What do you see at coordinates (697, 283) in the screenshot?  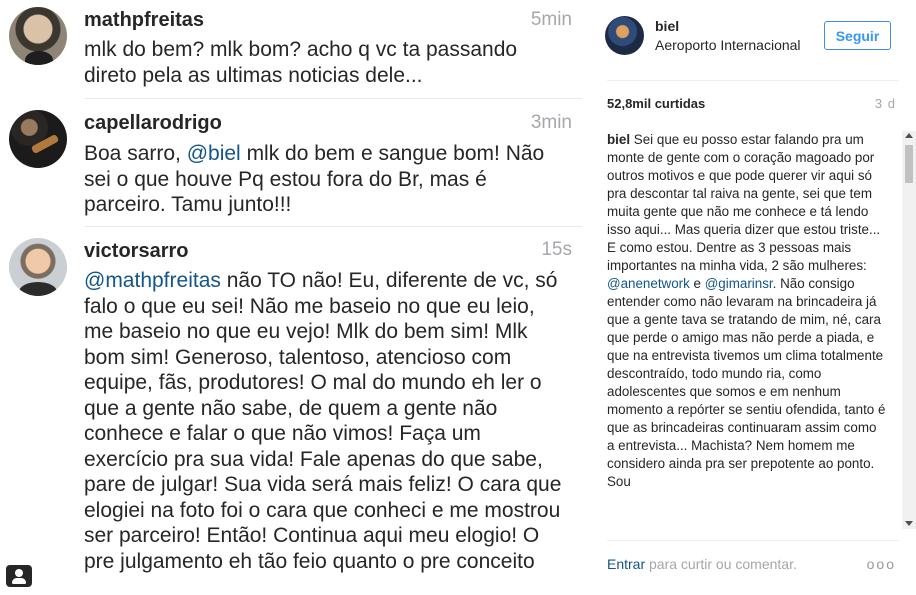 I see `caption-text: e` at bounding box center [697, 283].